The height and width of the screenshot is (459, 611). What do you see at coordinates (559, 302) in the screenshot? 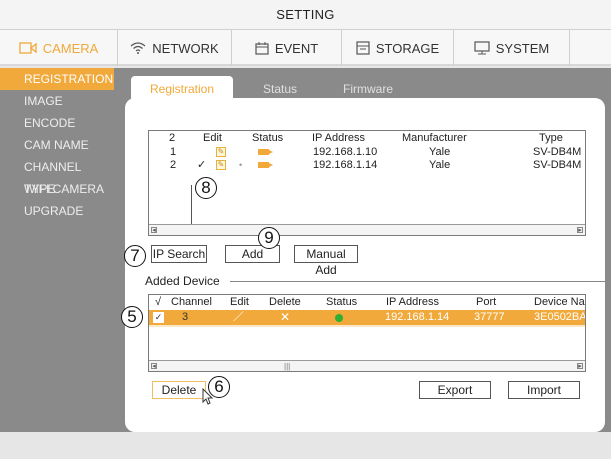
I see `col-device-name: Device Na` at bounding box center [559, 302].